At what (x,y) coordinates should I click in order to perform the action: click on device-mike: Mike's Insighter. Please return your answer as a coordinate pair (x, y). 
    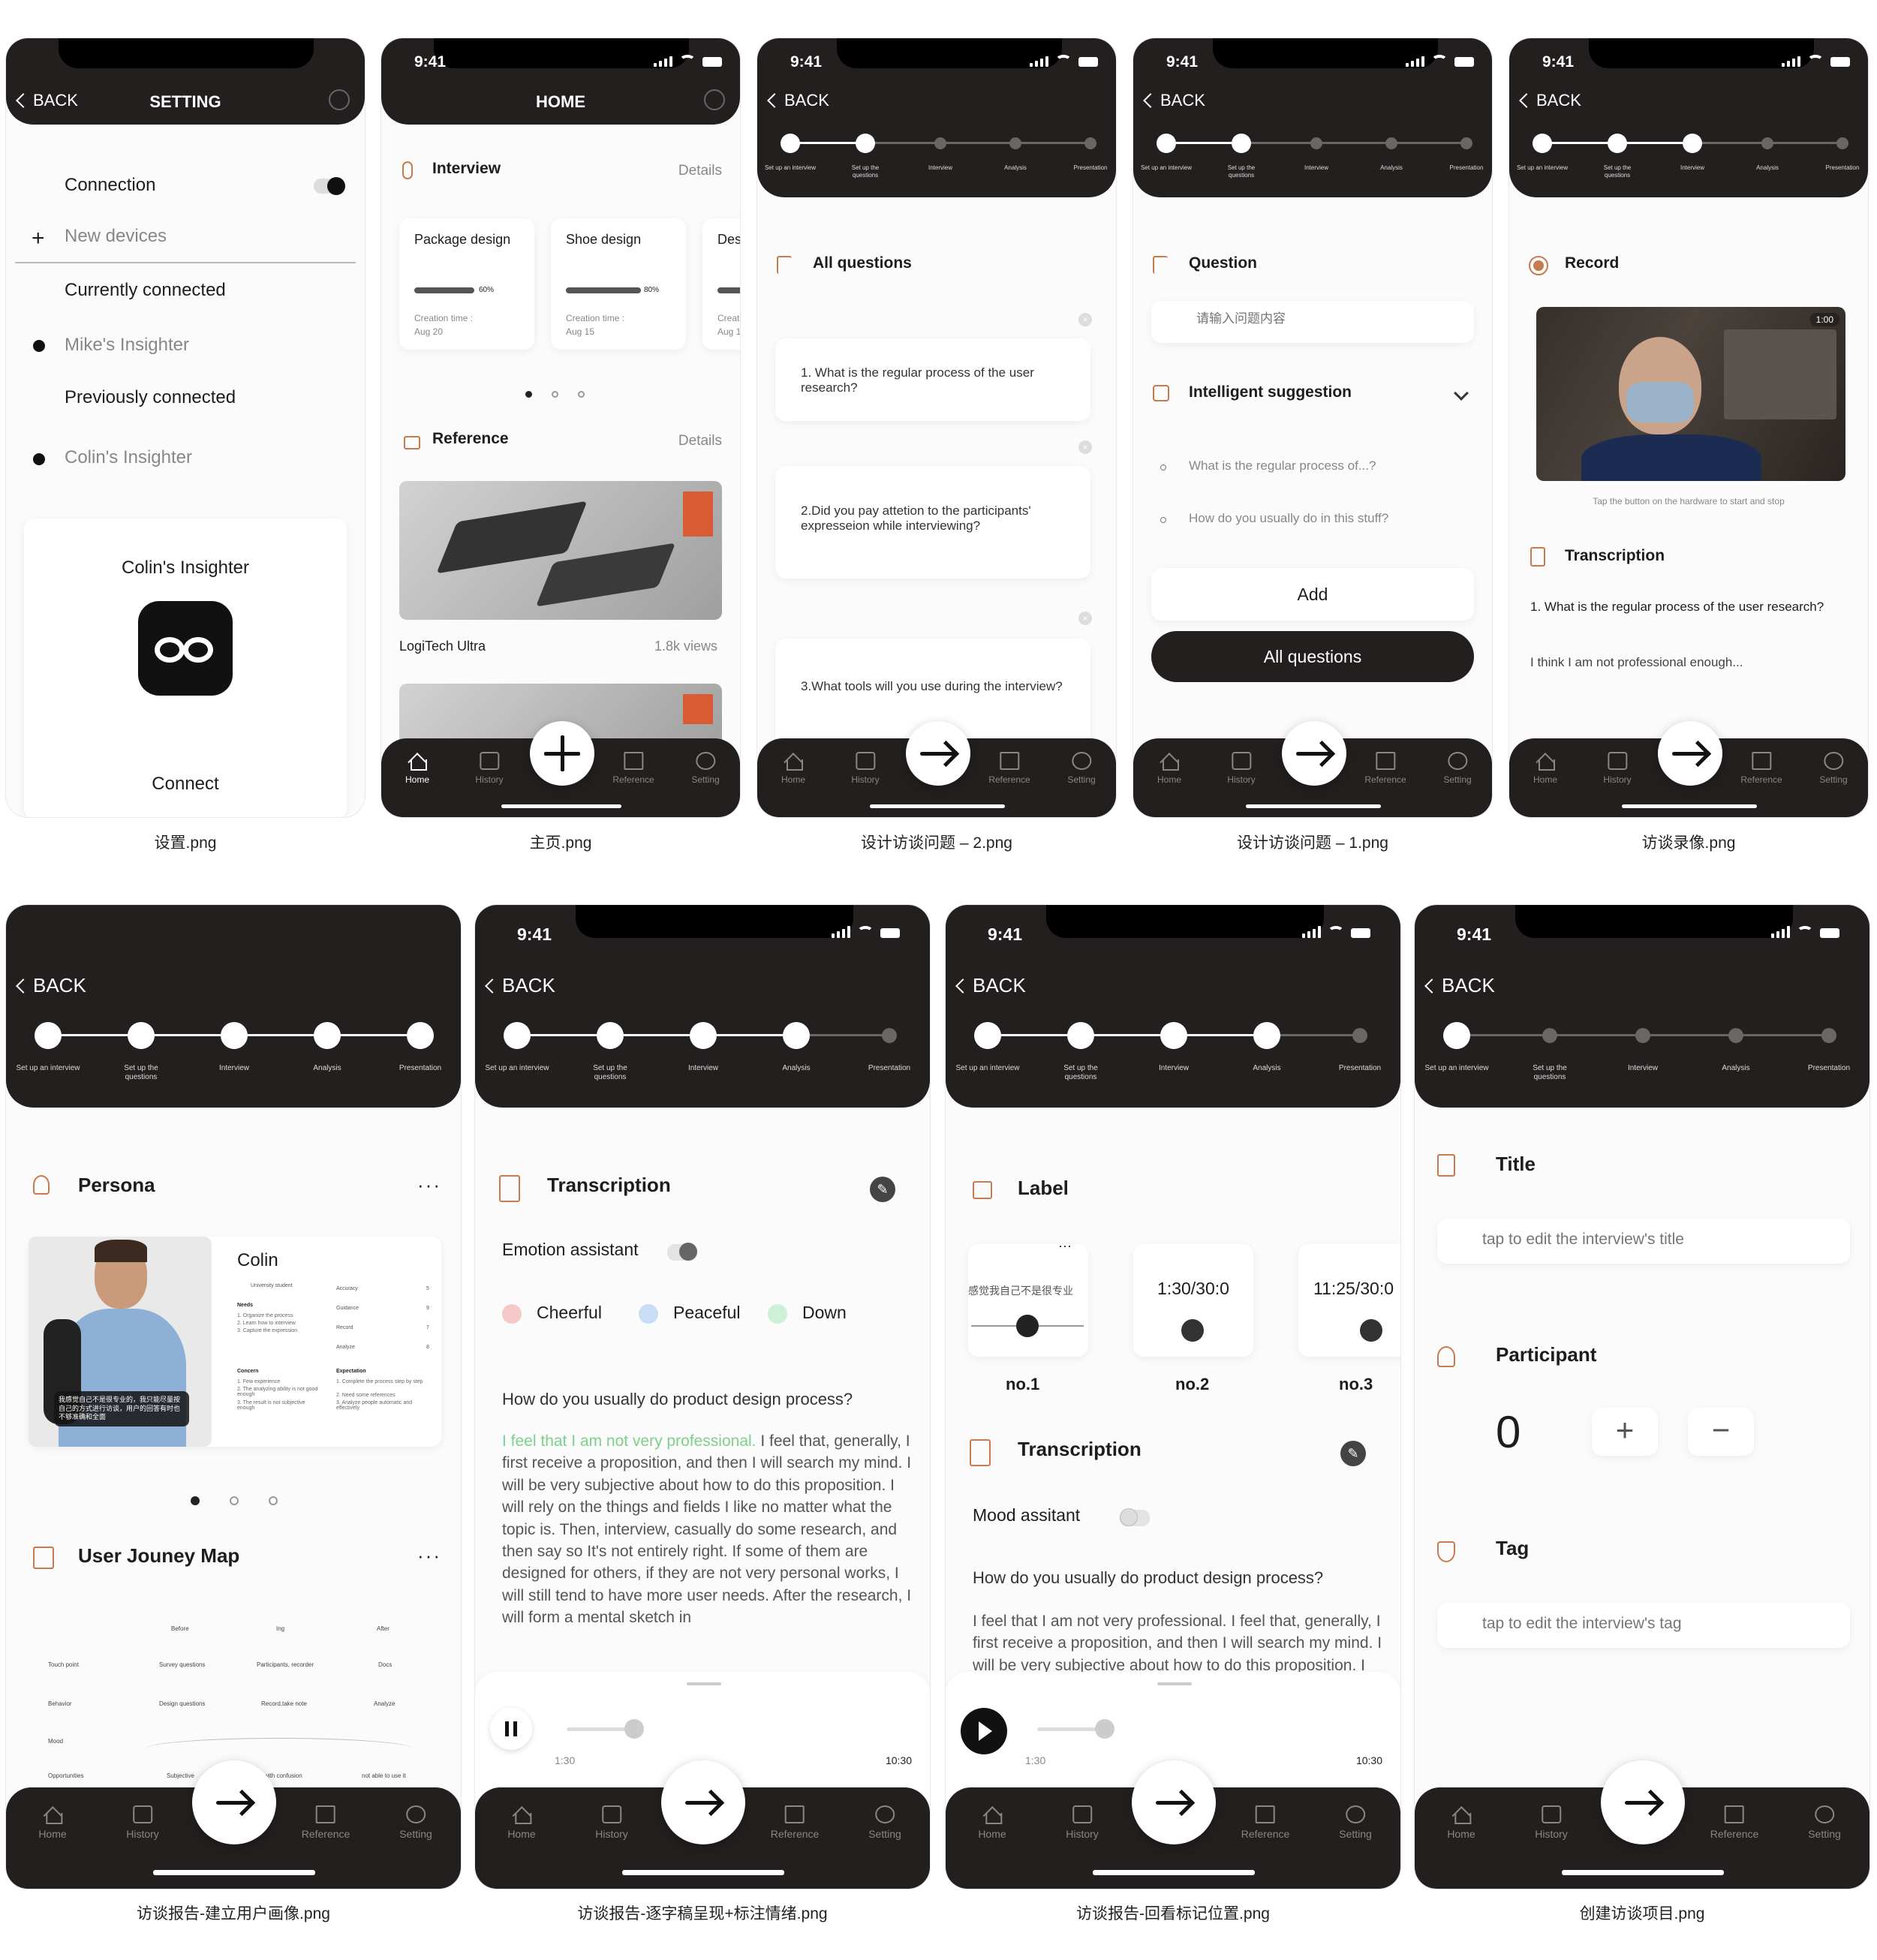
    Looking at the image, I should click on (127, 345).